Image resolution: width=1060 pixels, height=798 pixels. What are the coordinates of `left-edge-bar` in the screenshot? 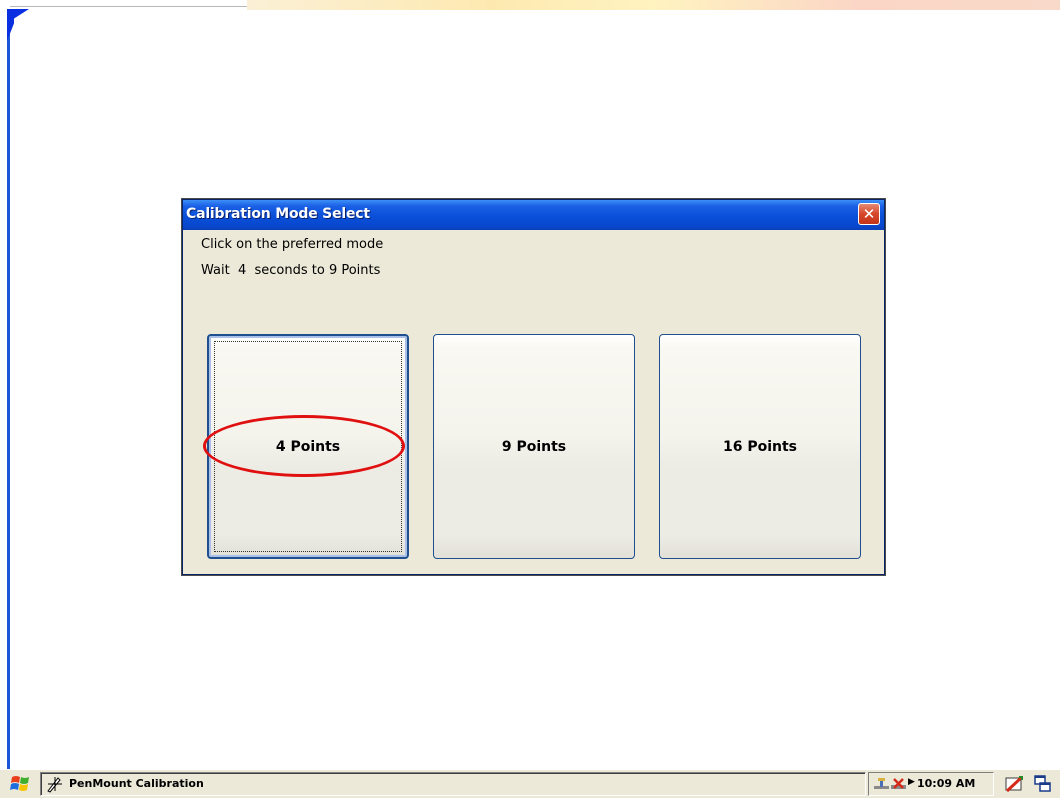 It's located at (8, 389).